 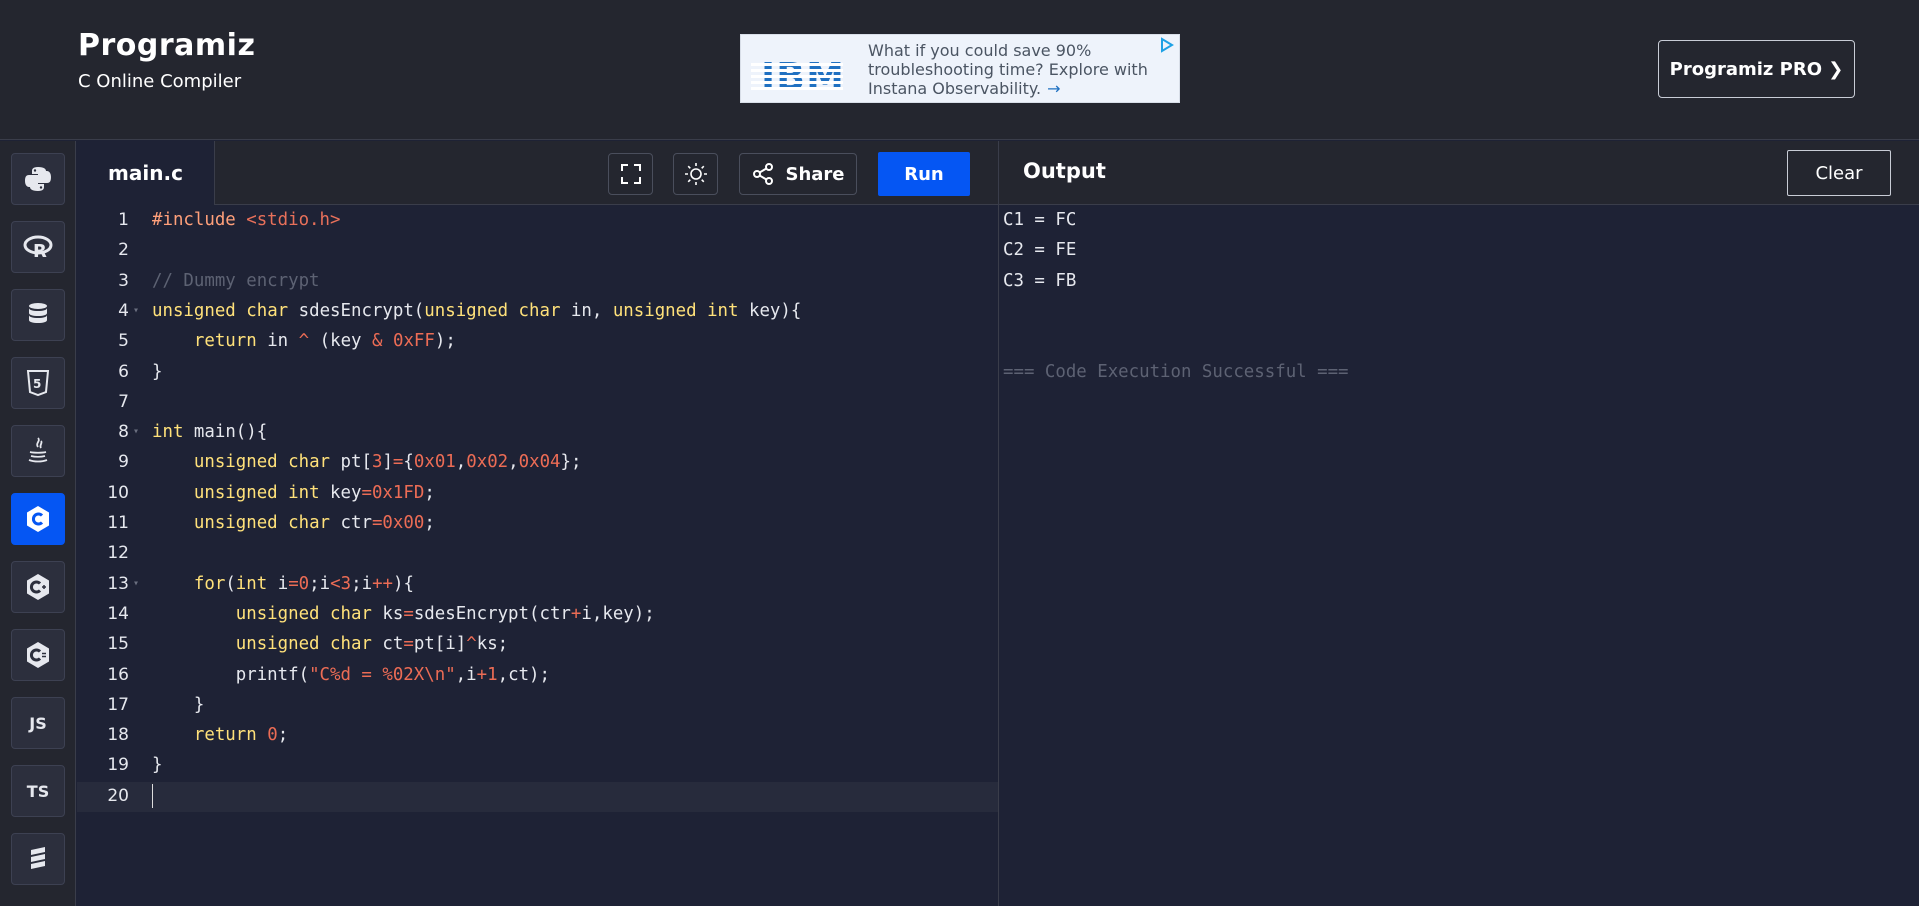 What do you see at coordinates (537, 282) in the screenshot?
I see `code-line: 3 // Dummy encrypt` at bounding box center [537, 282].